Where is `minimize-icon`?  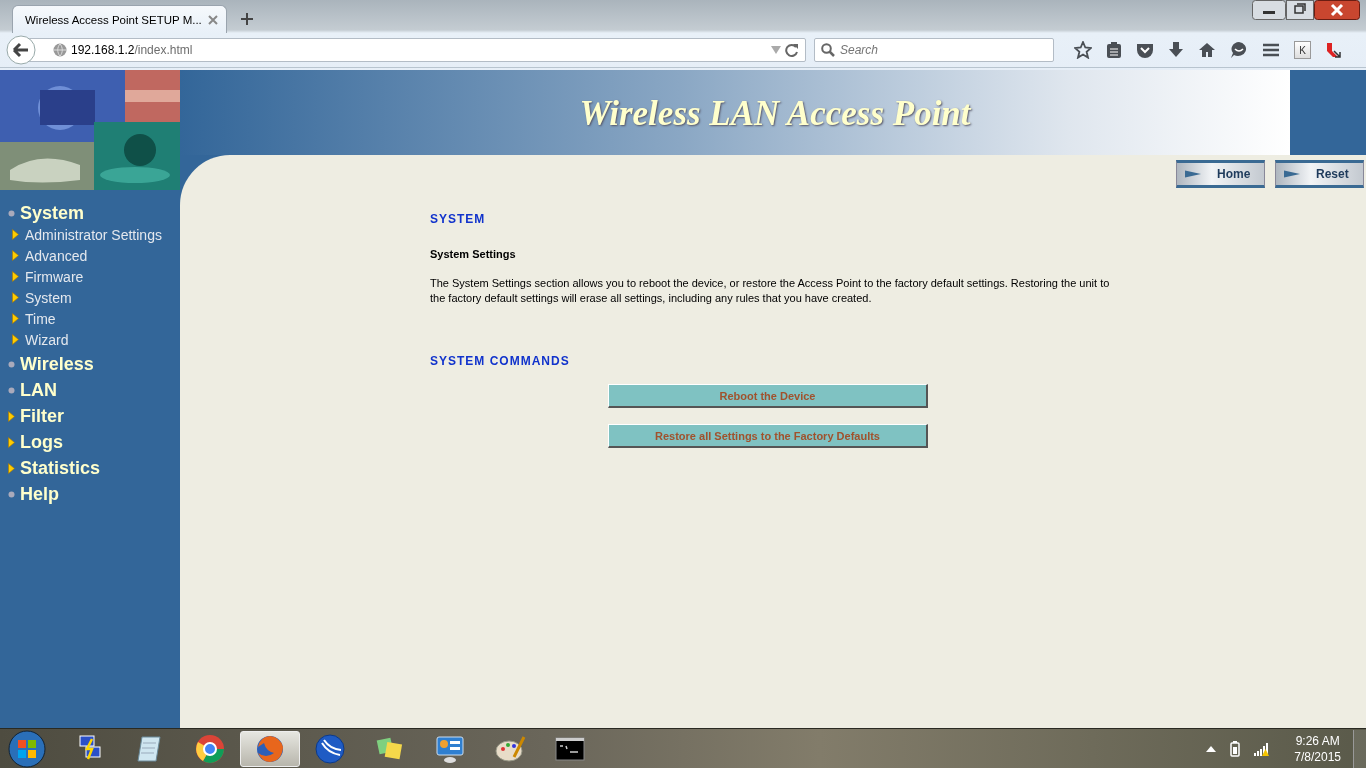
minimize-icon is located at coordinates (1269, 10).